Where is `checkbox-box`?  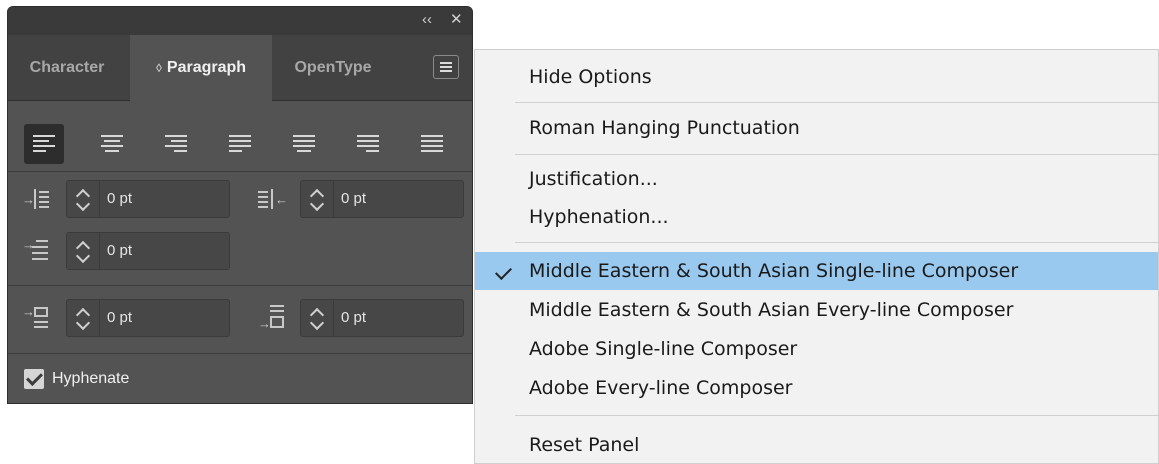
checkbox-box is located at coordinates (34, 379).